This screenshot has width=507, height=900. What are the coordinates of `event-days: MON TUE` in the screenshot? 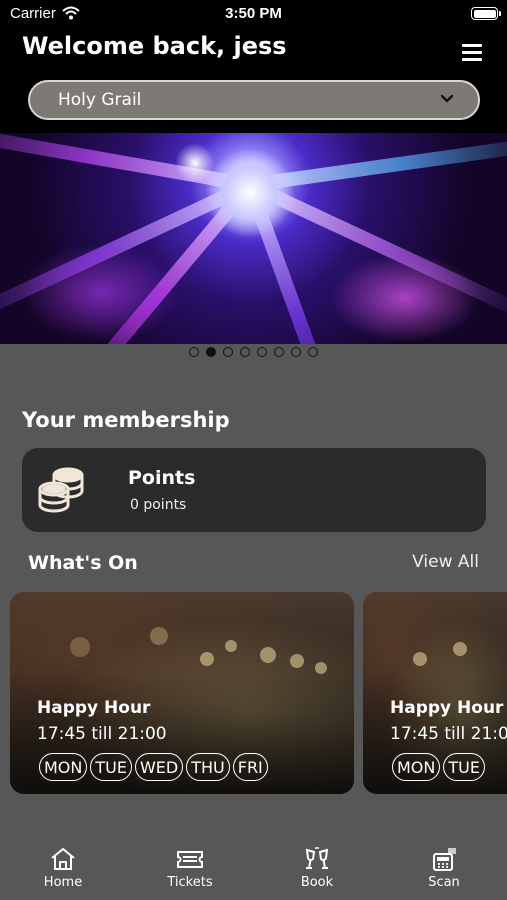 It's located at (438, 767).